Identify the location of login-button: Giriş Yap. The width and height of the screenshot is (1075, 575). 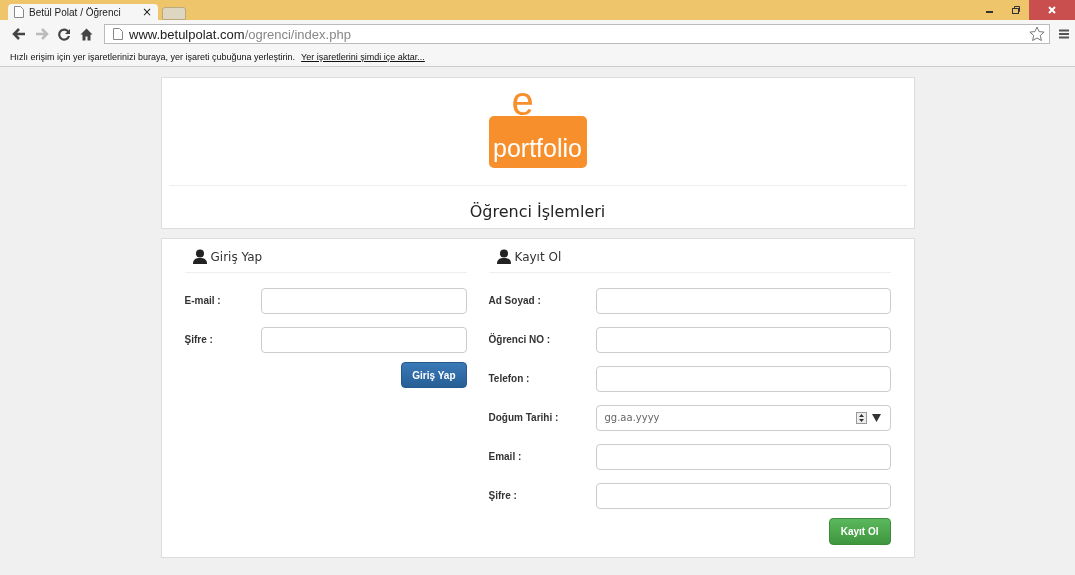
(434, 375).